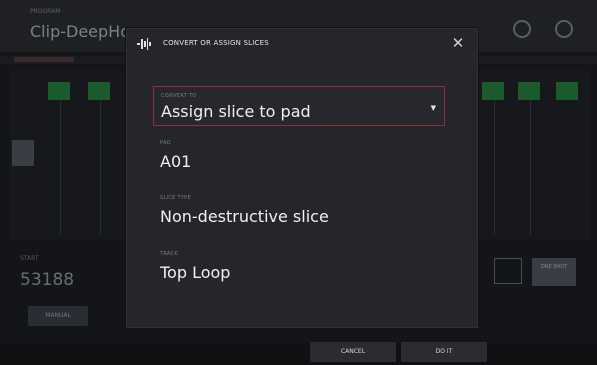 This screenshot has width=597, height=365. I want to click on do-it-button: DO IT, so click(444, 352).